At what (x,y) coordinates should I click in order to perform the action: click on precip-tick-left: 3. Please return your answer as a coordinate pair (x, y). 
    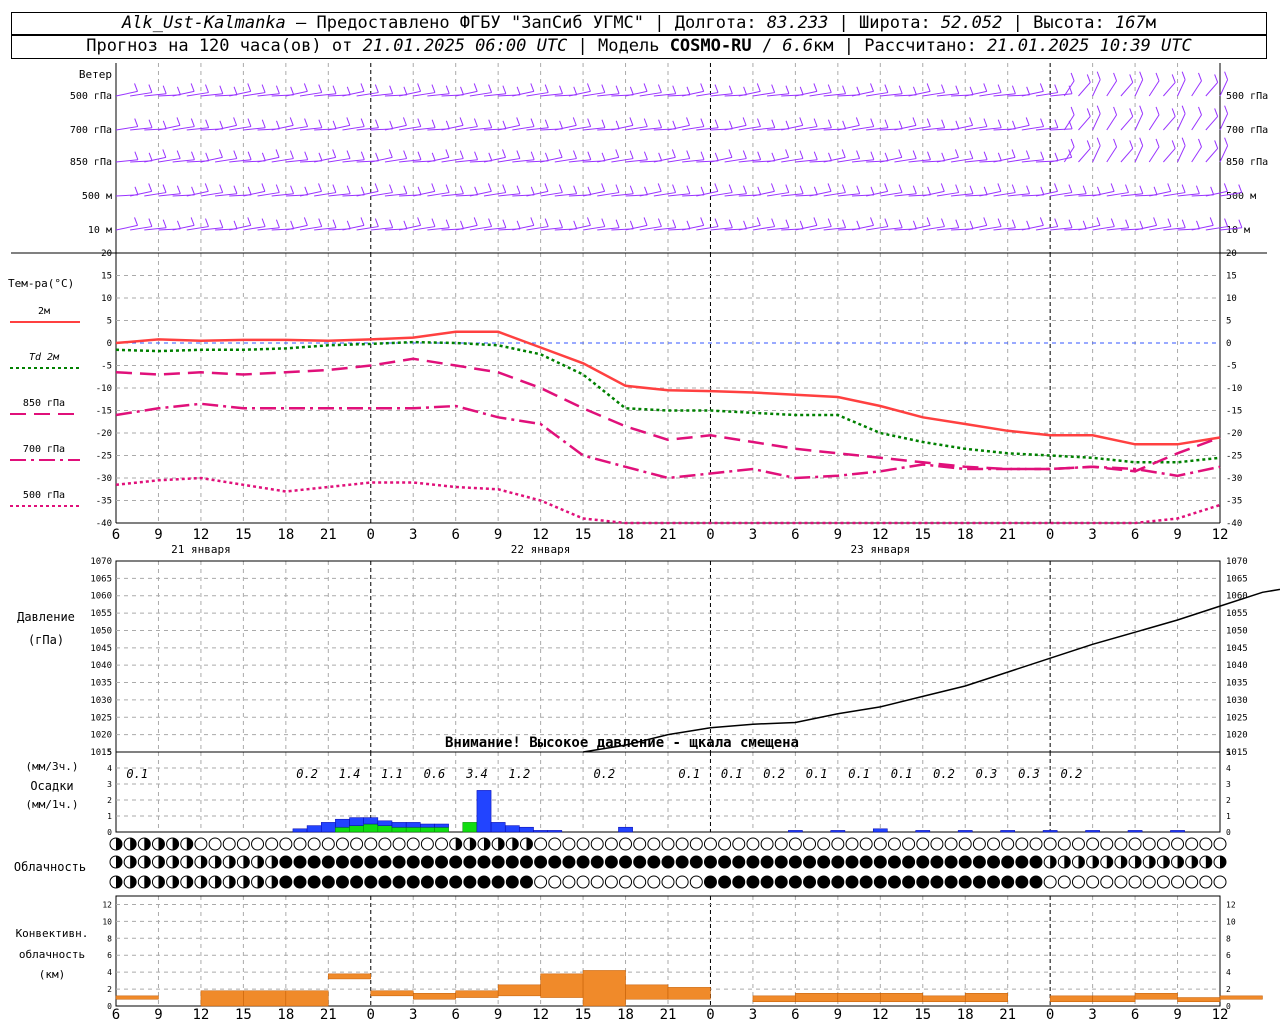
    Looking at the image, I should click on (109, 784).